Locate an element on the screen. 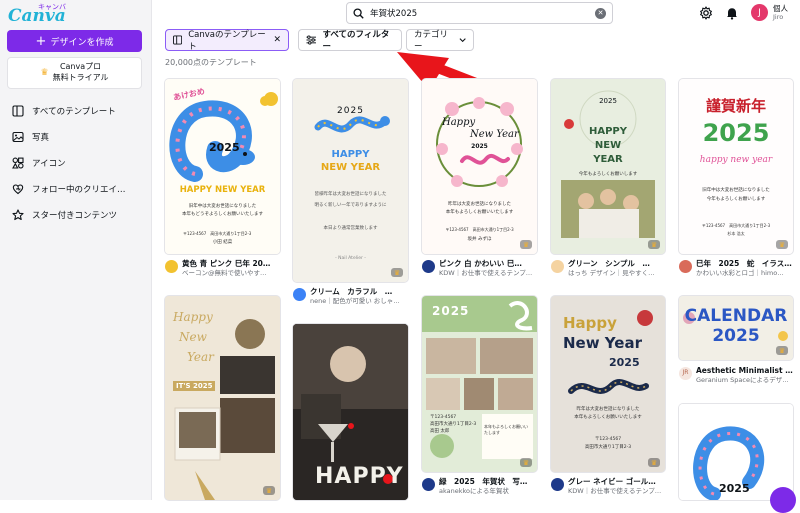  card-body-line2: 本年もどうぞよろしくお願いいたします is located at coordinates (222, 214).